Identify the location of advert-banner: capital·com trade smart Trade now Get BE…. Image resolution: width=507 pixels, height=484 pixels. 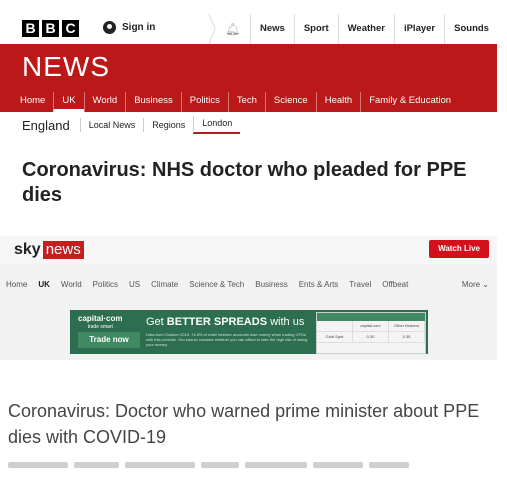
(249, 332).